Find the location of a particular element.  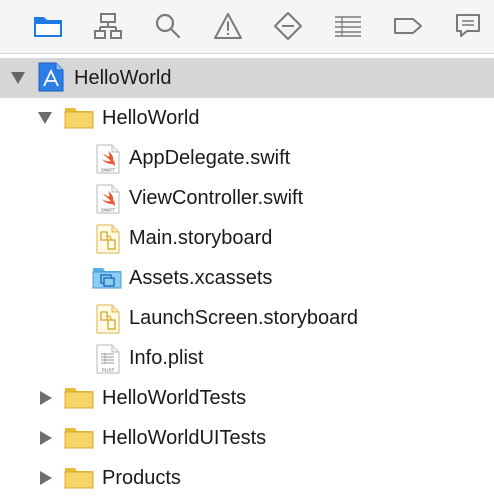

tree-row-label: Assets.xcassets is located at coordinates (201, 278).